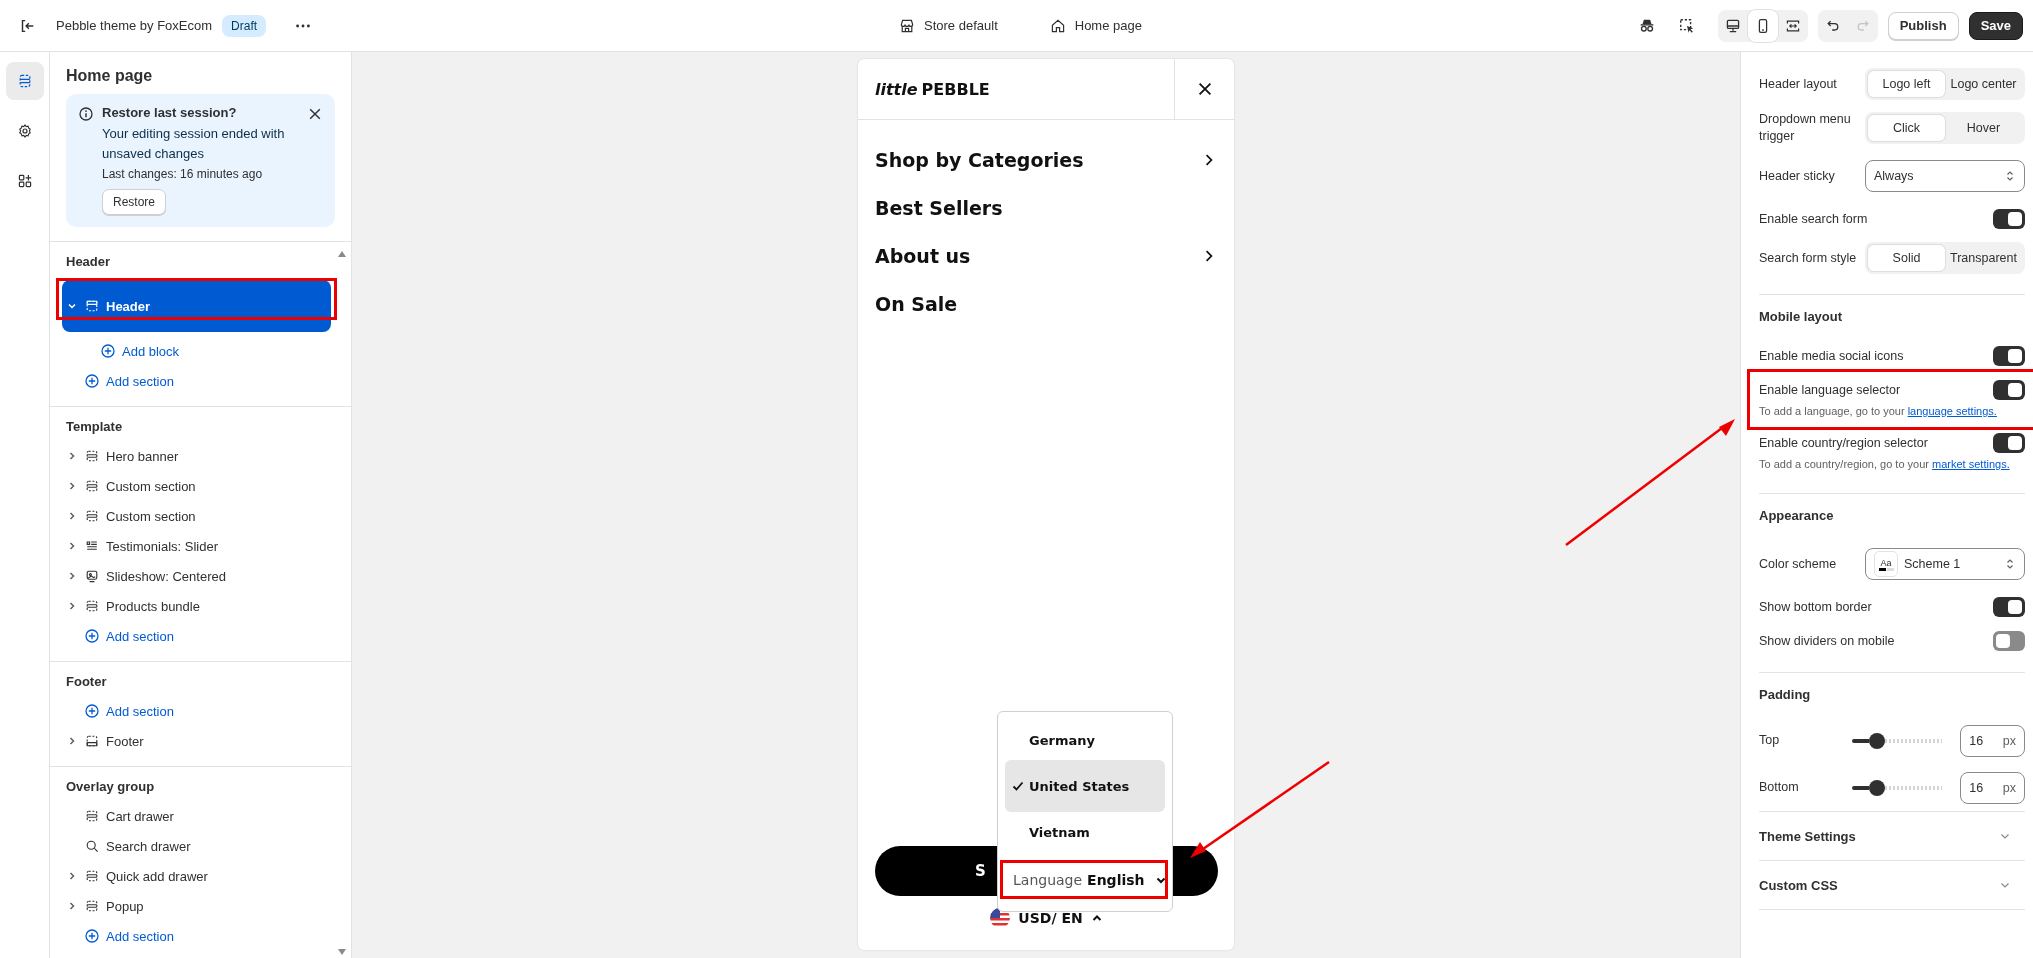 This screenshot has width=2033, height=958. I want to click on setting-label: Enable country/region selector, so click(1843, 443).